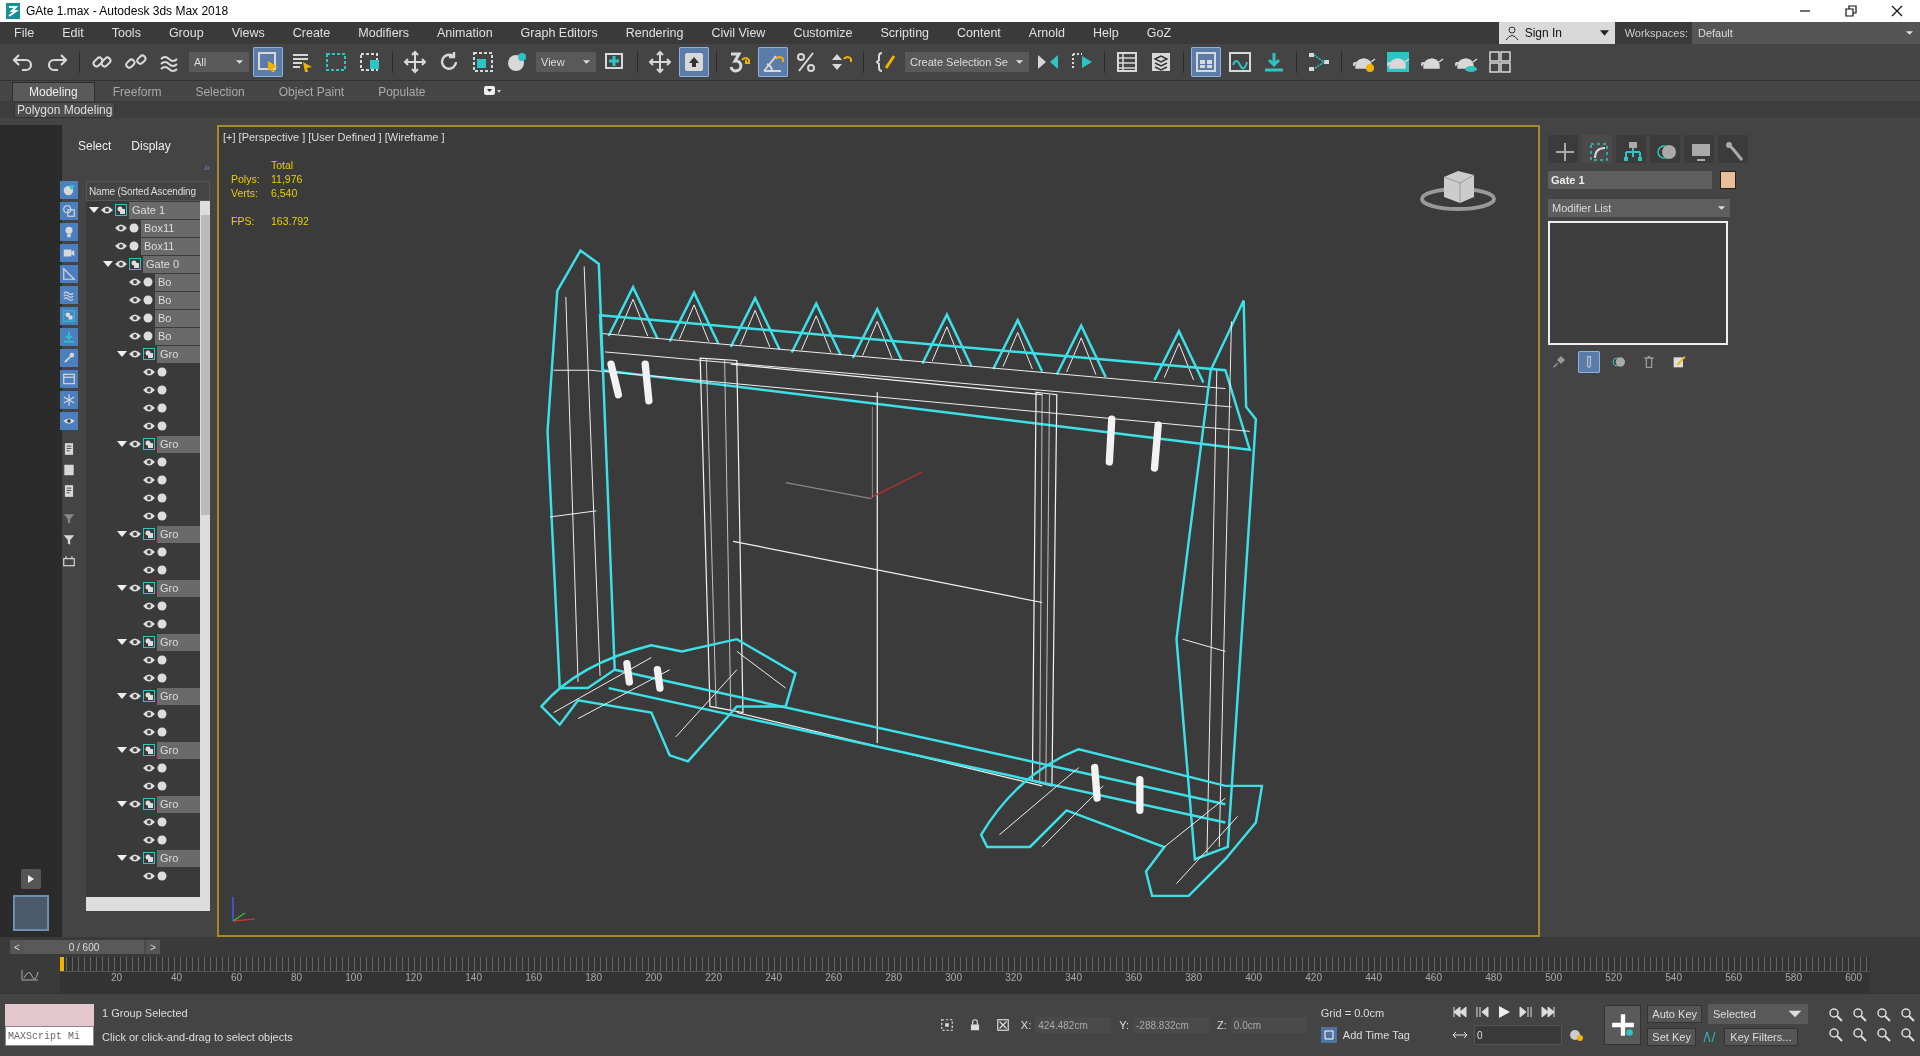 The image size is (1920, 1056). I want to click on auto-key-button: Auto Key, so click(1674, 1014).